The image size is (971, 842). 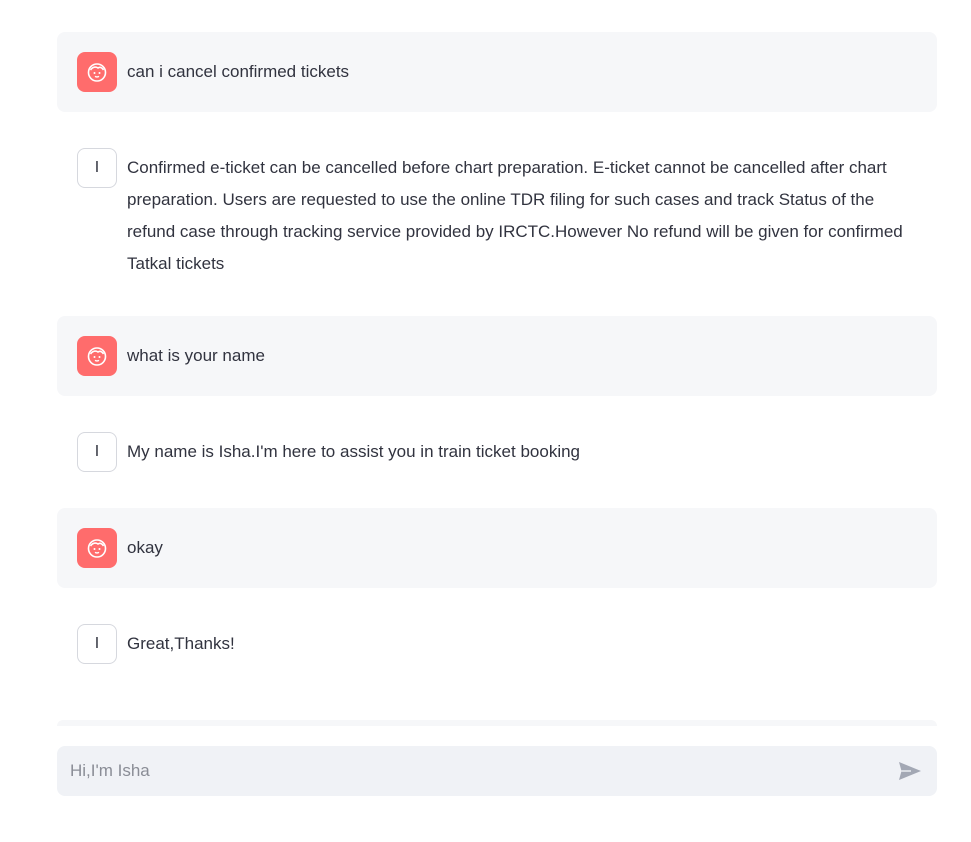 I want to click on send-button, so click(x=910, y=771).